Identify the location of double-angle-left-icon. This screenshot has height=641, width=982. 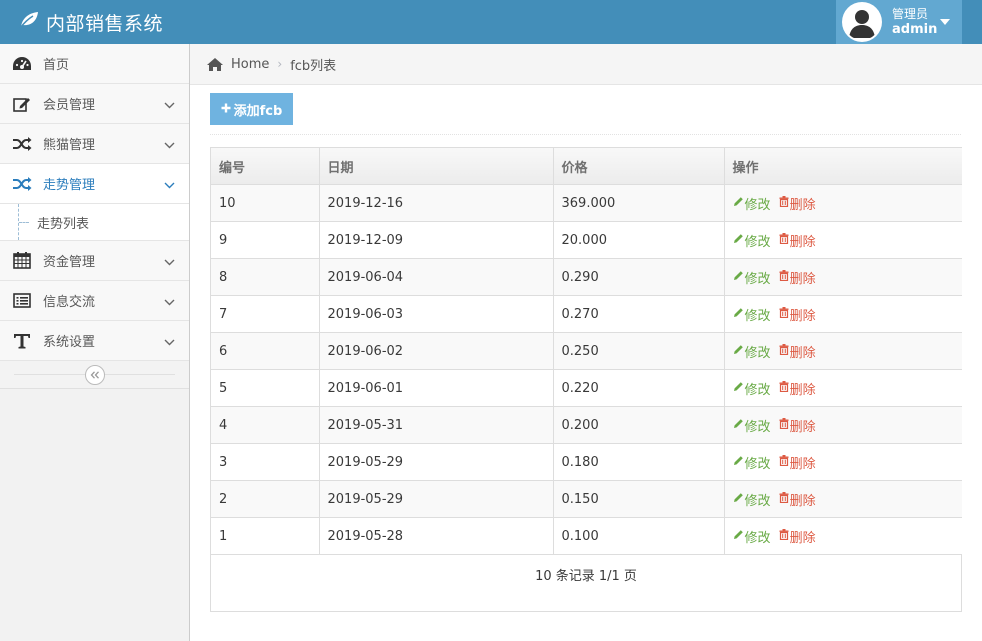
(95, 375).